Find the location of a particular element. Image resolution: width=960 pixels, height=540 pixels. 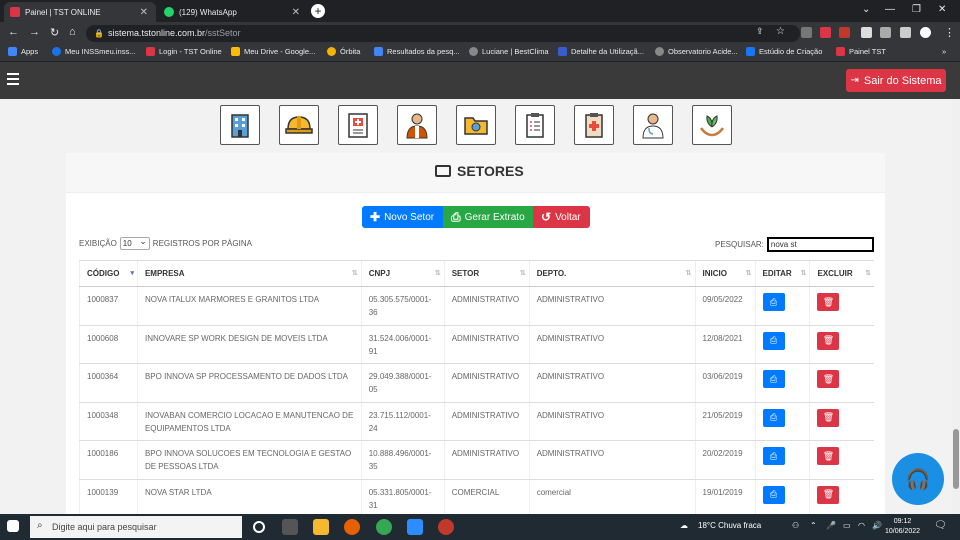

tab-whatsapp: (129) WhatsApp ✕ is located at coordinates (233, 12).